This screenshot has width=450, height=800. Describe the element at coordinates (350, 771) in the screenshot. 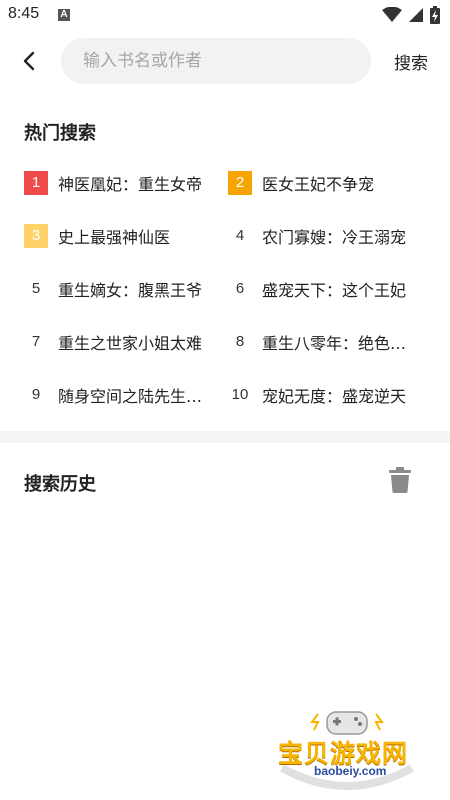

I see `watermark-url: baobeiy.com` at that location.